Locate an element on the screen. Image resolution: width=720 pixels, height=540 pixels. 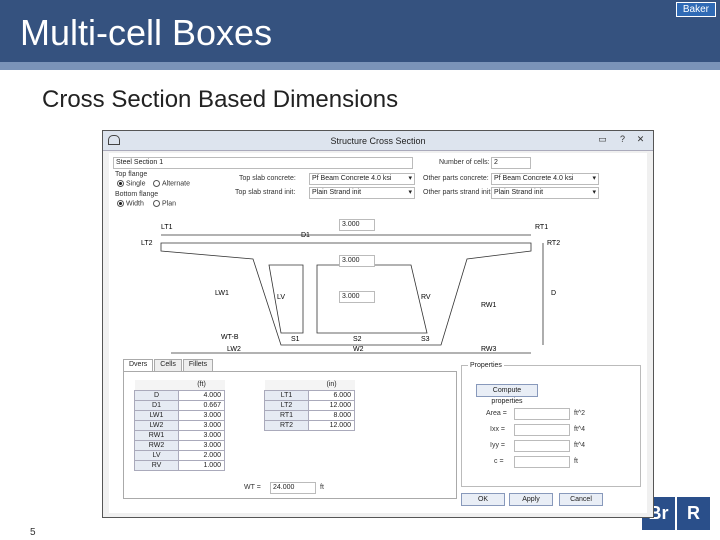
brand-logo-part: R is located at coordinates (693, 513).